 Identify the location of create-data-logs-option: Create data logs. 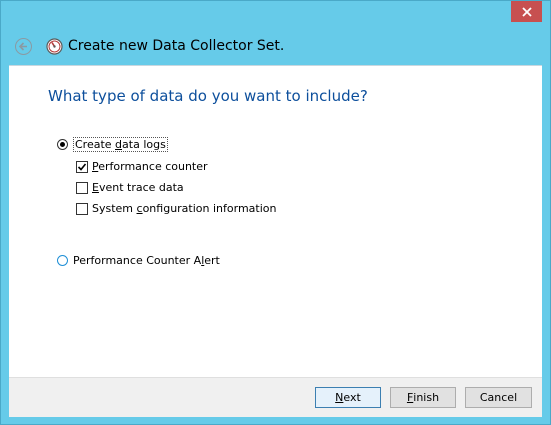
(112, 144).